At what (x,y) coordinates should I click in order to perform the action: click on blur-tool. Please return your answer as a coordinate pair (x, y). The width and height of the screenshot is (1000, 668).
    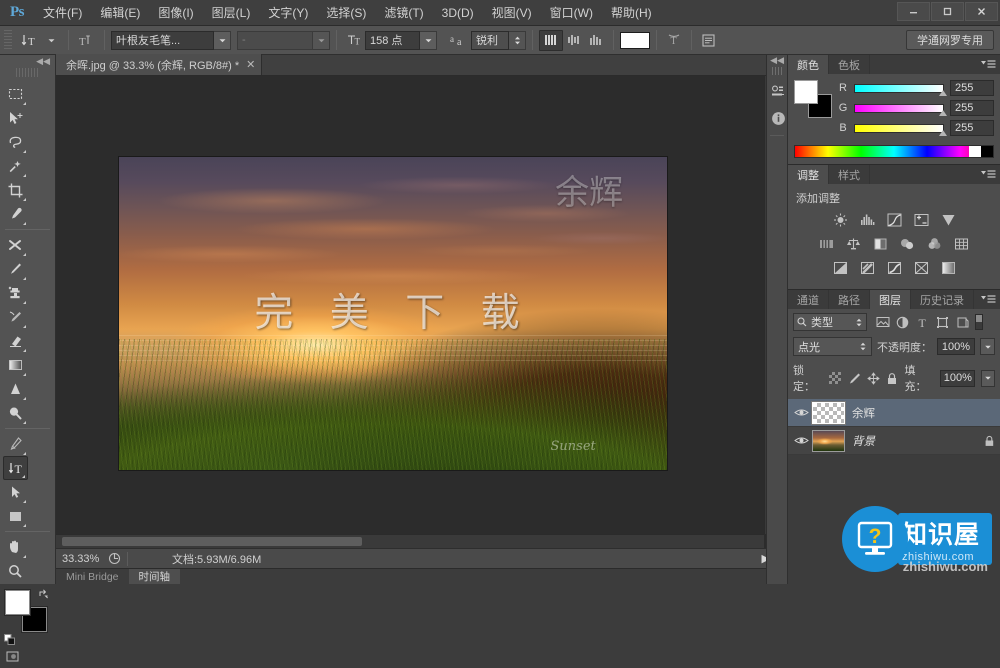
    Looking at the image, I should click on (15, 389).